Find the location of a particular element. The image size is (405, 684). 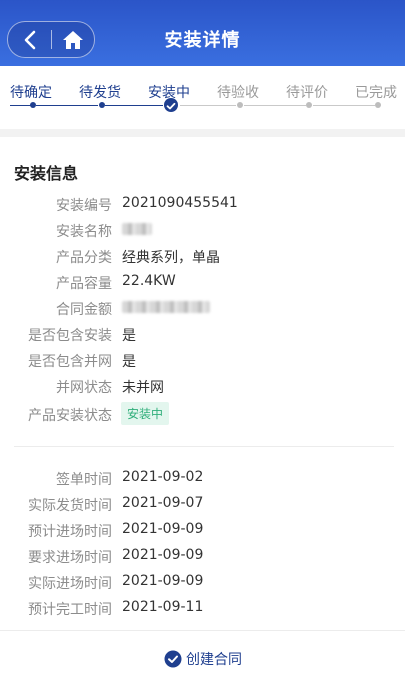

step-label: 待验收 is located at coordinates (238, 93).